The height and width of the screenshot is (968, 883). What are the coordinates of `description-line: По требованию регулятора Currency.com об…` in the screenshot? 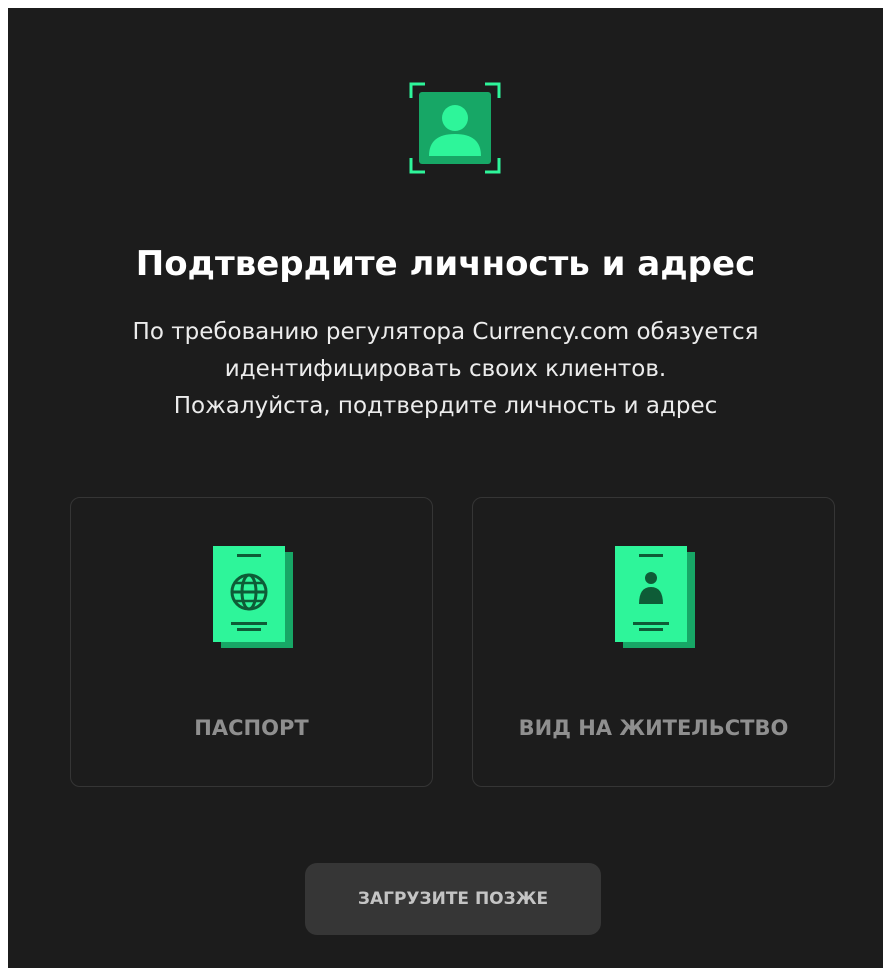 It's located at (445, 332).